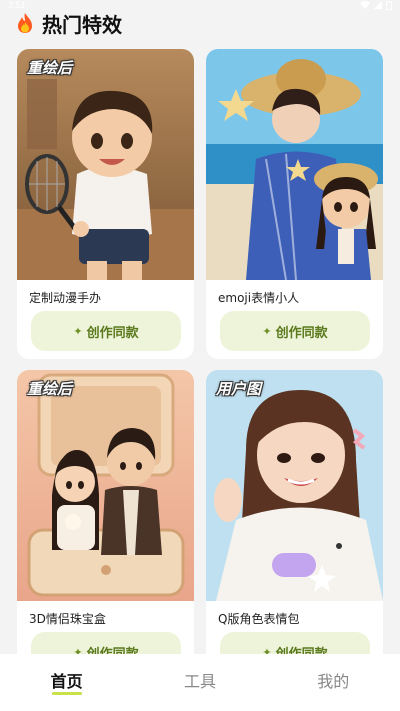 This screenshot has height=711, width=400. What do you see at coordinates (294, 164) in the screenshot?
I see `effect-preview-image` at bounding box center [294, 164].